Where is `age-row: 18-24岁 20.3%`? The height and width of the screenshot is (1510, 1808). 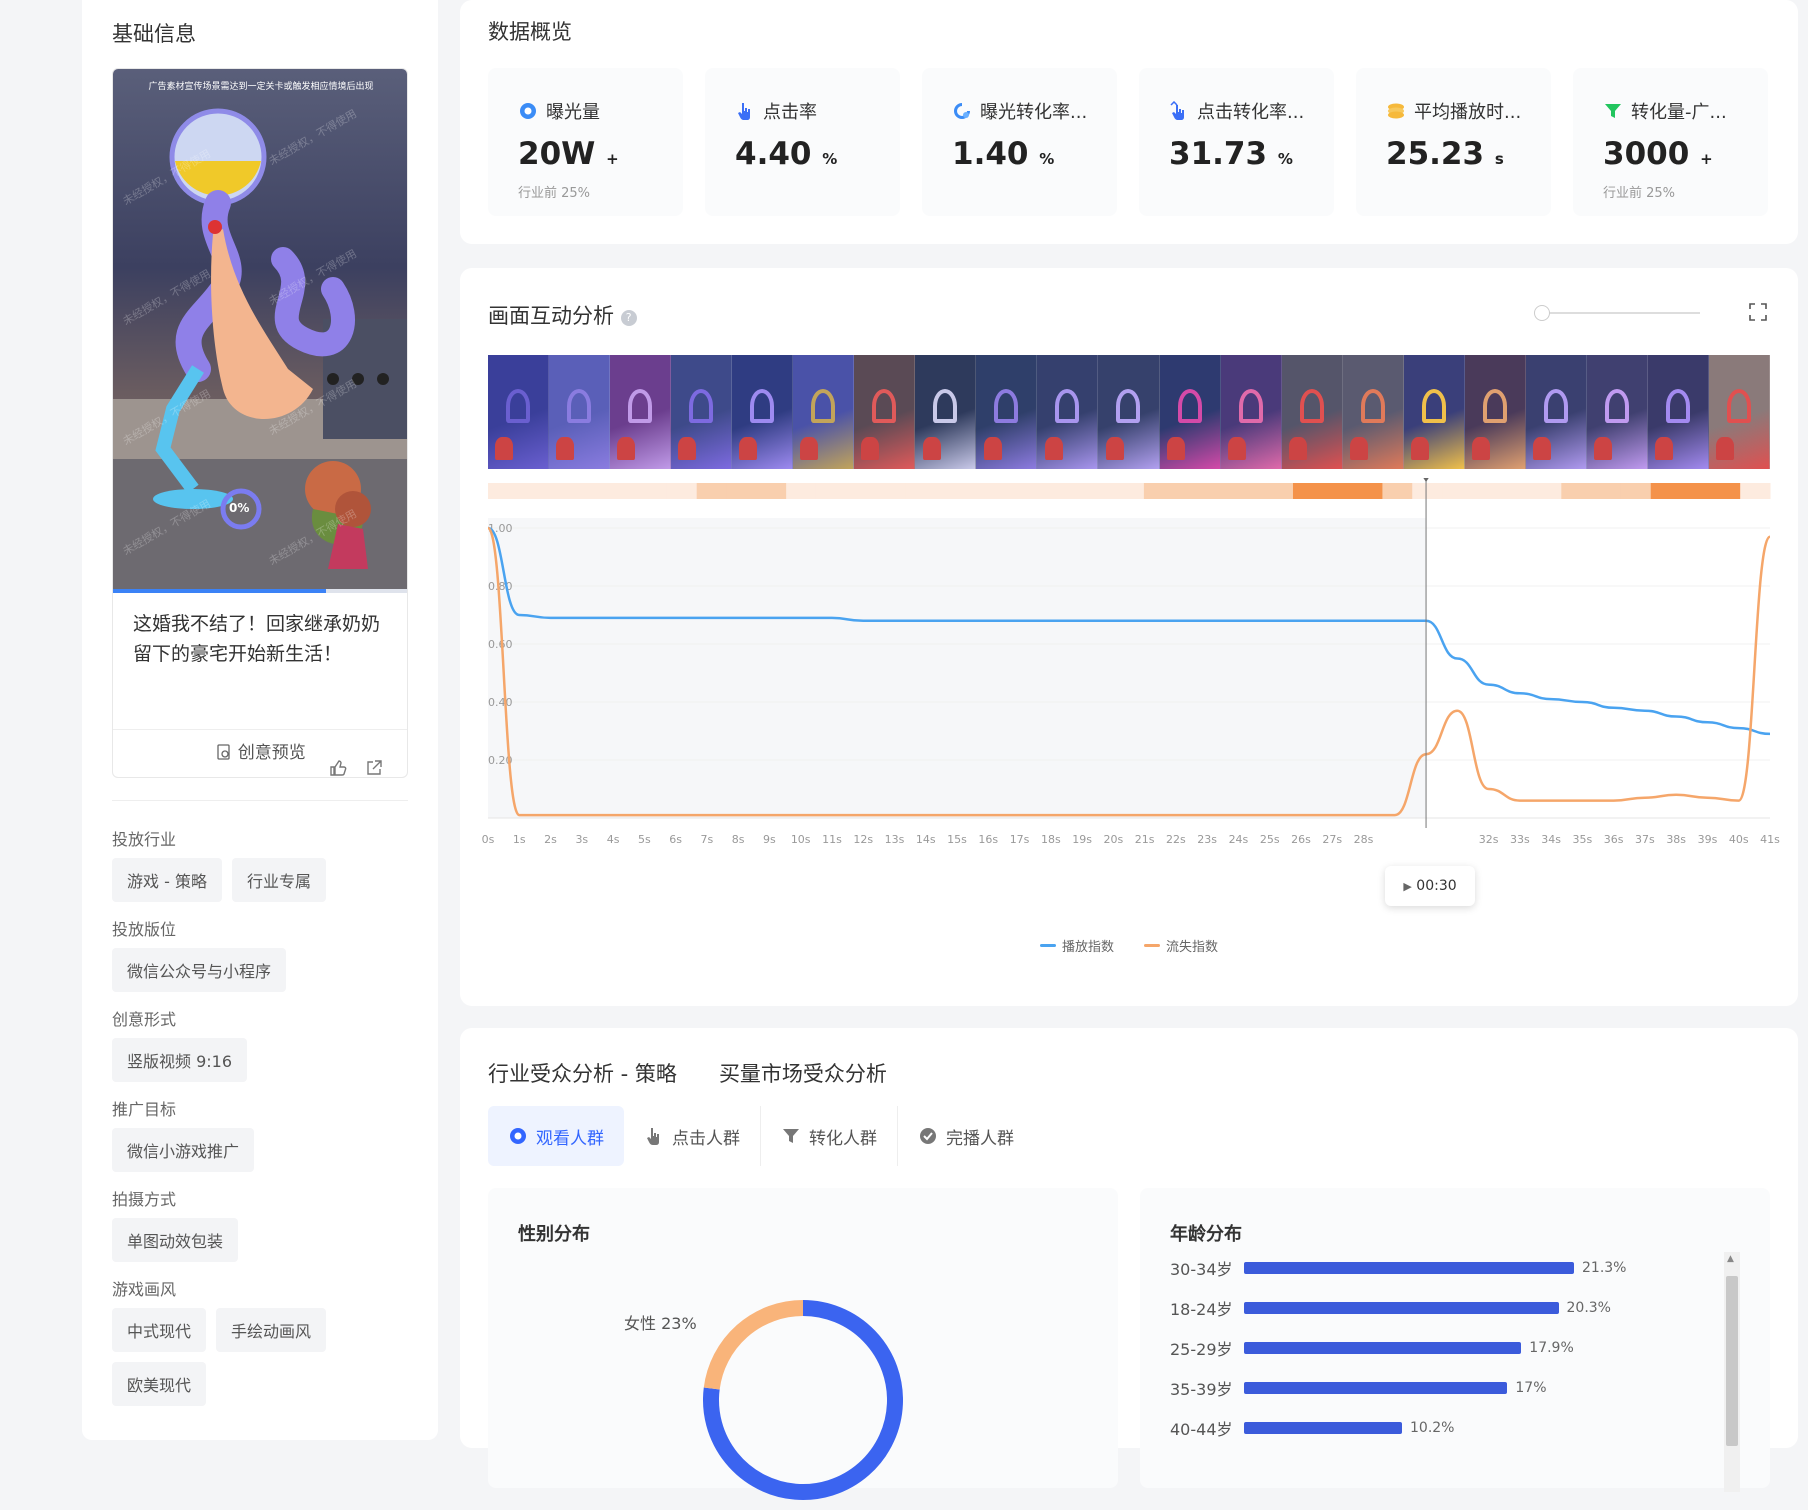
age-row: 18-24岁 20.3% is located at coordinates (1390, 1308).